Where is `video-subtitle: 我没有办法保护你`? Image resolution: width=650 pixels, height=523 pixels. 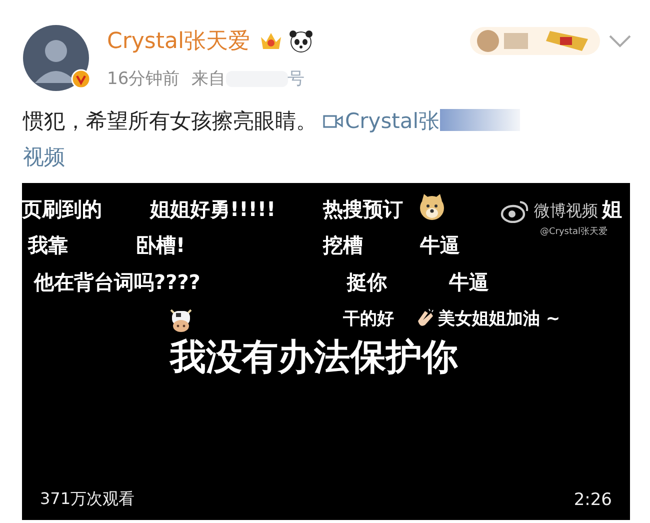
video-subtitle: 我没有办法保护你 is located at coordinates (314, 358).